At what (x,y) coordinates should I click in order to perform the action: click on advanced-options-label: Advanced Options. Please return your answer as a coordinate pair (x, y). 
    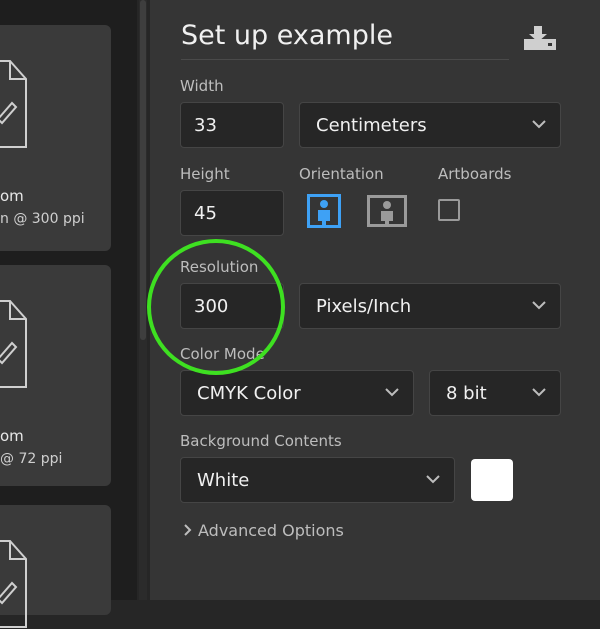
    Looking at the image, I should click on (271, 530).